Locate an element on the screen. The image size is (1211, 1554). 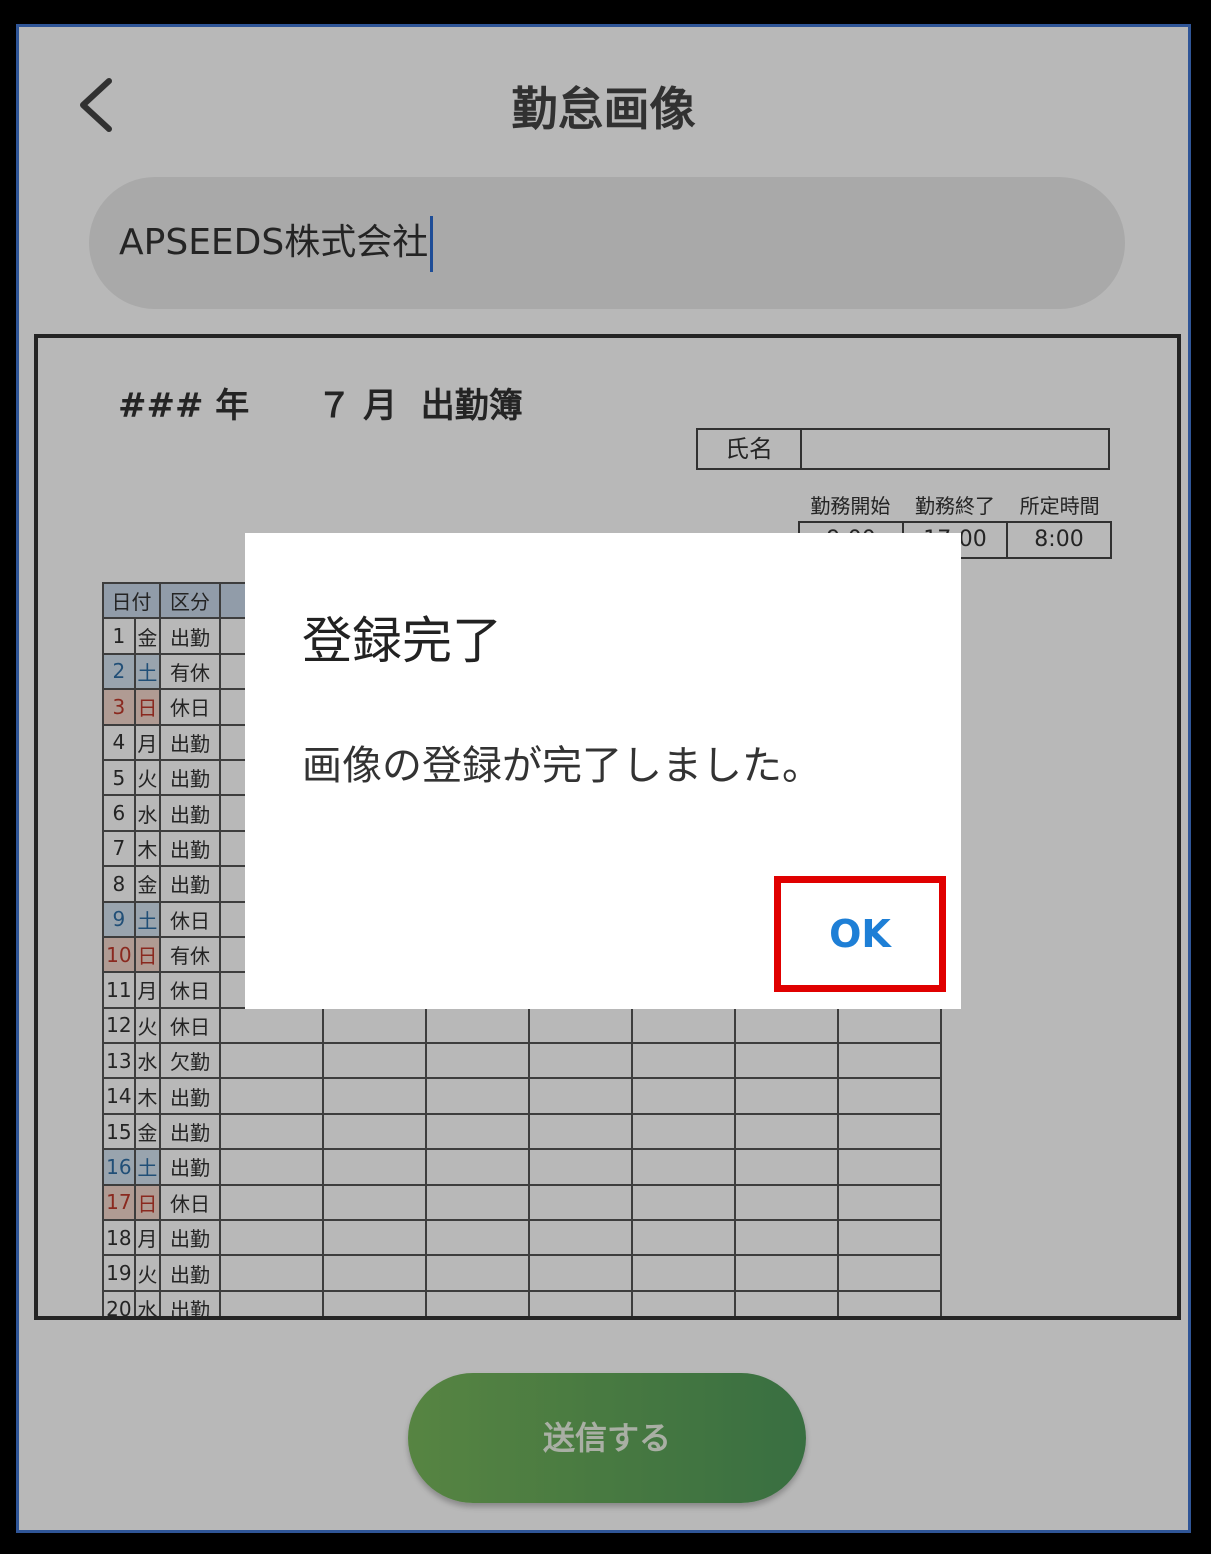
dialog-title: 登録完了 is located at coordinates (402, 641).